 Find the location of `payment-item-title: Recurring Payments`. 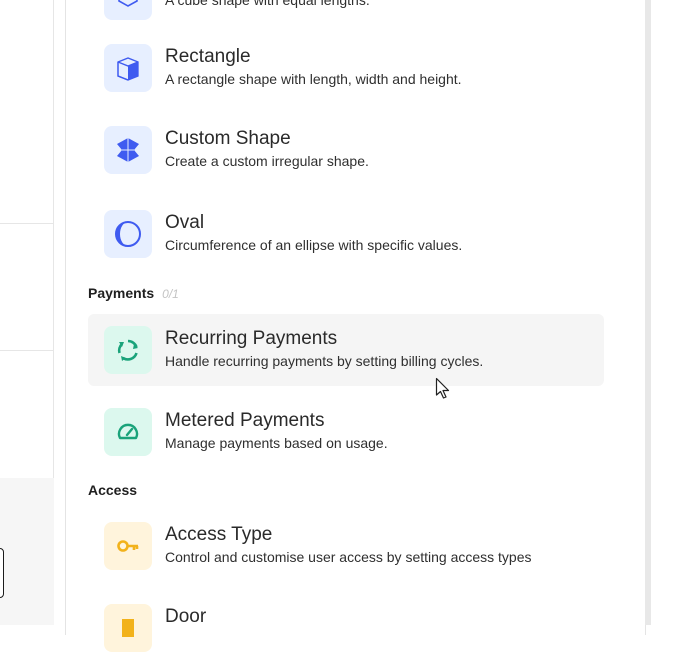

payment-item-title: Recurring Payments is located at coordinates (251, 338).